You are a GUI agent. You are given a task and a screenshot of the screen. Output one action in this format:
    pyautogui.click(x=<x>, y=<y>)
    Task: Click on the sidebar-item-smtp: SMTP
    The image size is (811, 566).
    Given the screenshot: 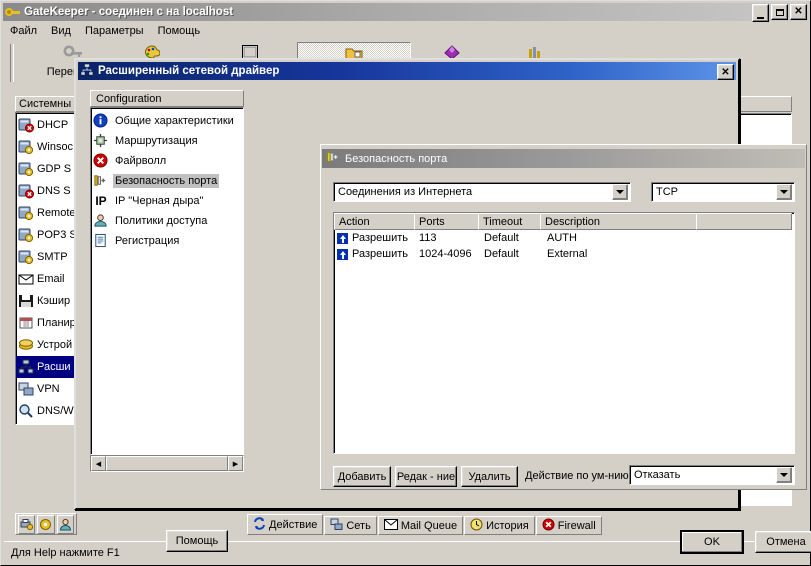 What is the action you would take?
    pyautogui.click(x=46, y=257)
    